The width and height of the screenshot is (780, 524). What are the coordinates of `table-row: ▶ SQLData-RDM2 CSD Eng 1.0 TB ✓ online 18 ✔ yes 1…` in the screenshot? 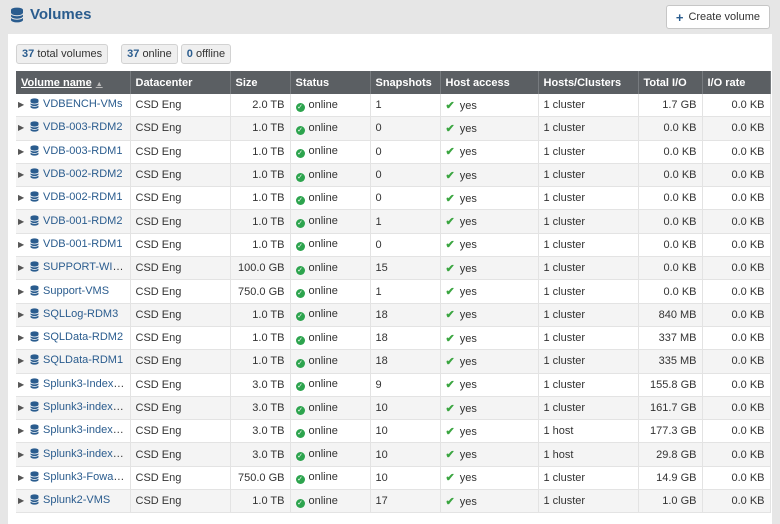 It's located at (393, 338).